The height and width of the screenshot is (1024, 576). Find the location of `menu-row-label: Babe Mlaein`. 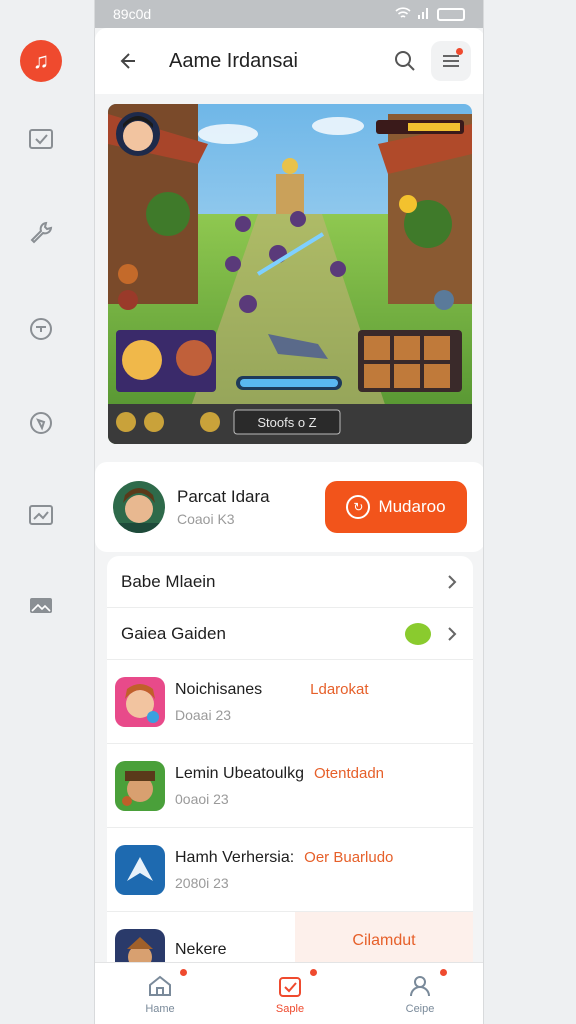

menu-row-label: Babe Mlaein is located at coordinates (168, 581).